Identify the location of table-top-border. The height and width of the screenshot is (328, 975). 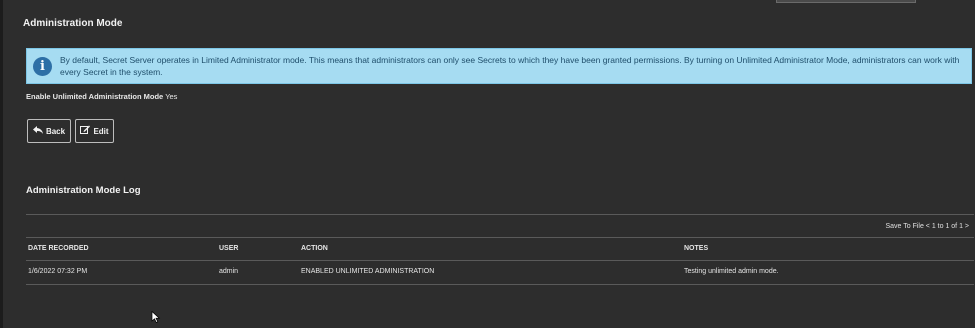
(500, 237).